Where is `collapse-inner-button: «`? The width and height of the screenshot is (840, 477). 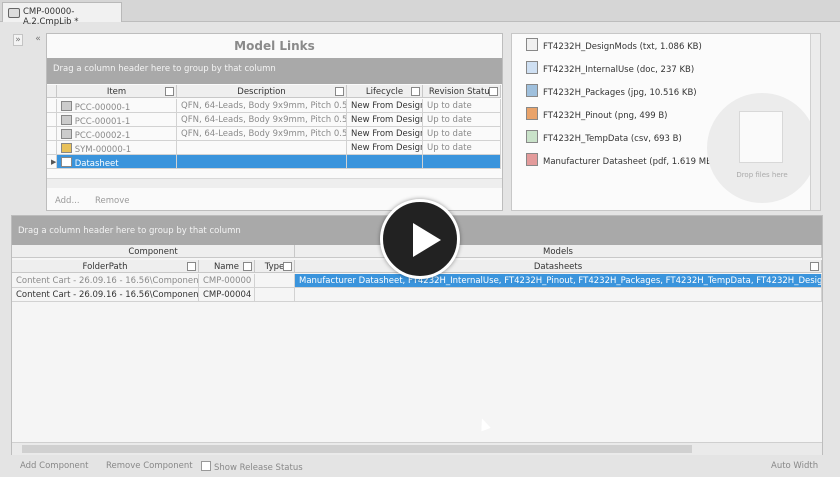 collapse-inner-button: « is located at coordinates (38, 40).